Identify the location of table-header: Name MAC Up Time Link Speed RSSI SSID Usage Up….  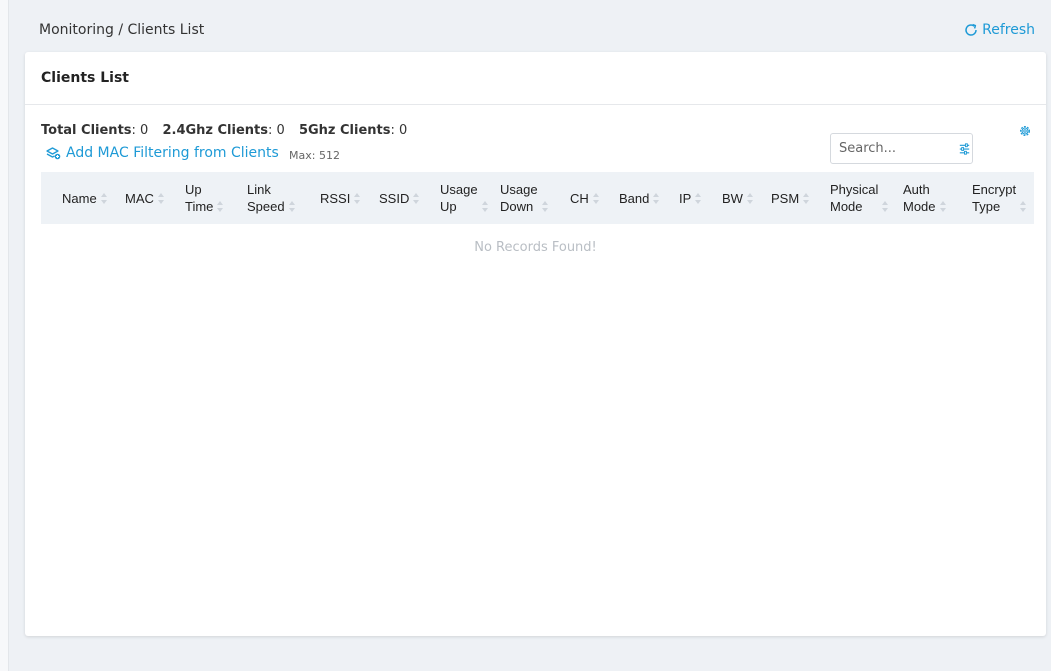
(537, 198).